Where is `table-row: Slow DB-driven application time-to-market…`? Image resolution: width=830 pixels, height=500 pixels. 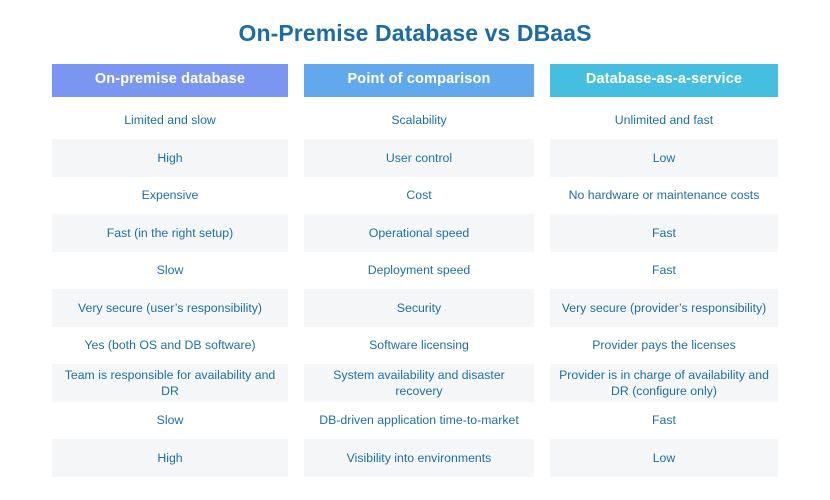 table-row: Slow DB-driven application time-to-market… is located at coordinates (415, 421).